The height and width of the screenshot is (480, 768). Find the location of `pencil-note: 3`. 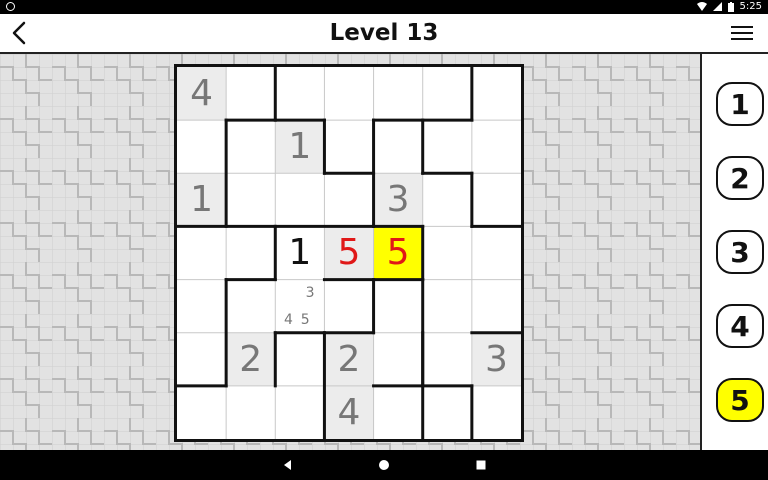

pencil-note: 3 is located at coordinates (310, 293).